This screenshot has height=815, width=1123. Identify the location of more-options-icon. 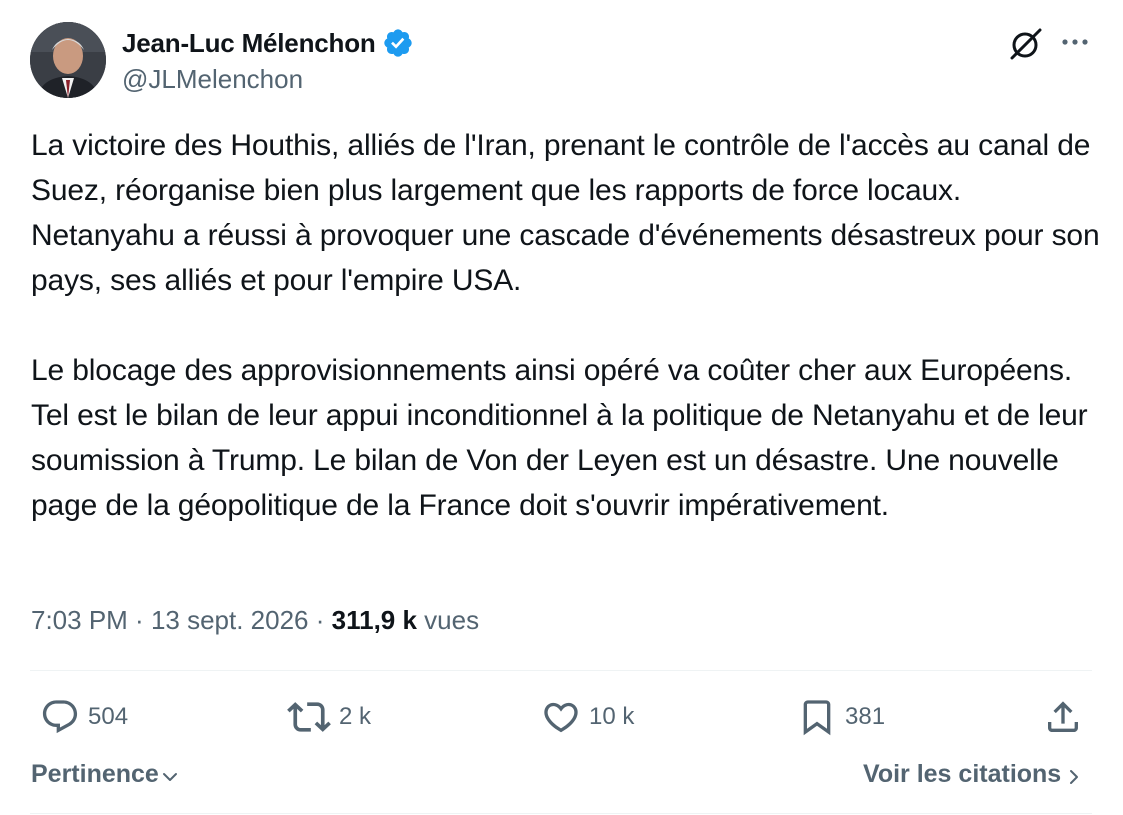
(1075, 43).